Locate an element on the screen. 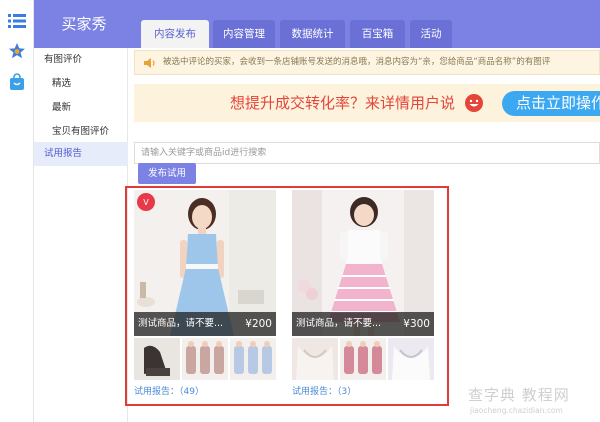  banner-text: 想提升成交转化率？来详情用户说 is located at coordinates (343, 103).